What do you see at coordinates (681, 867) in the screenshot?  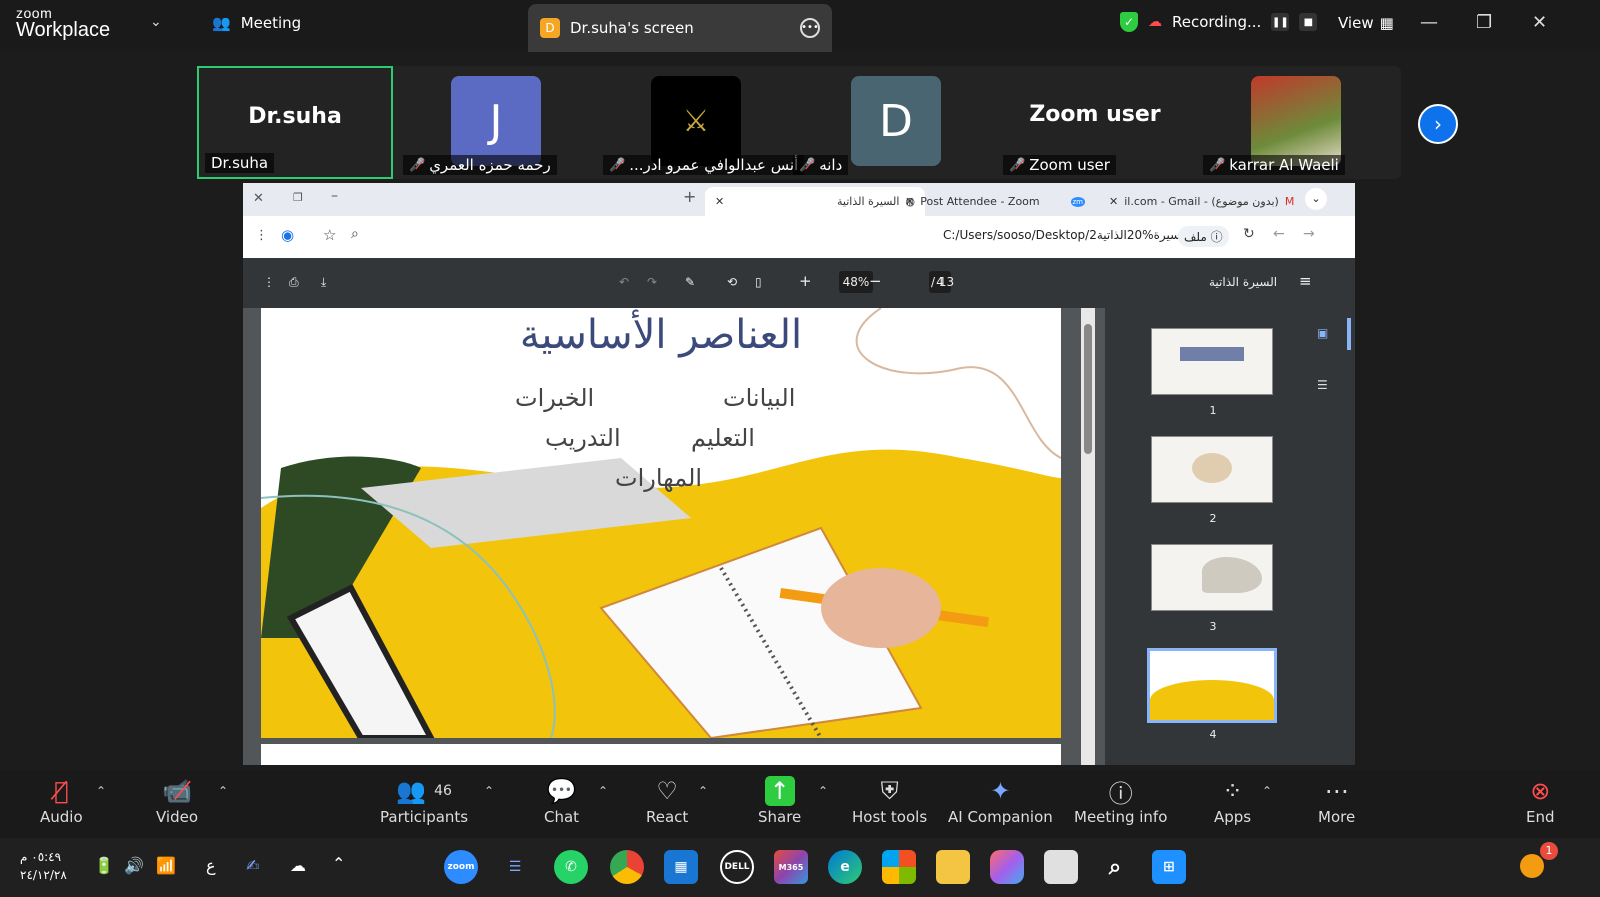 I see `calculator-icon: ▦` at bounding box center [681, 867].